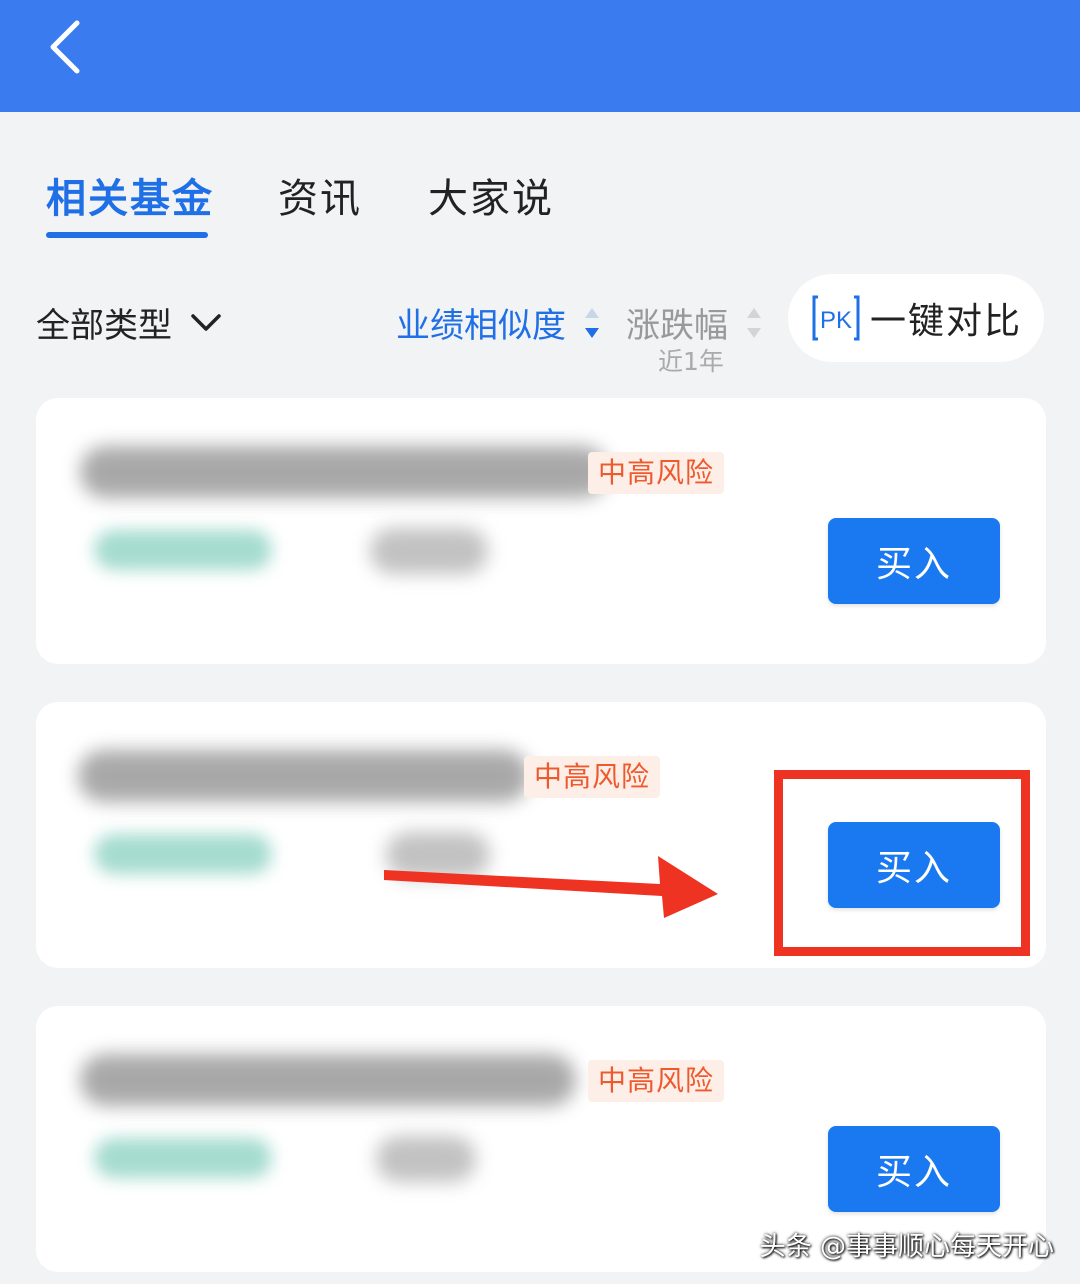  I want to click on tab-news: 资讯, so click(320, 195).